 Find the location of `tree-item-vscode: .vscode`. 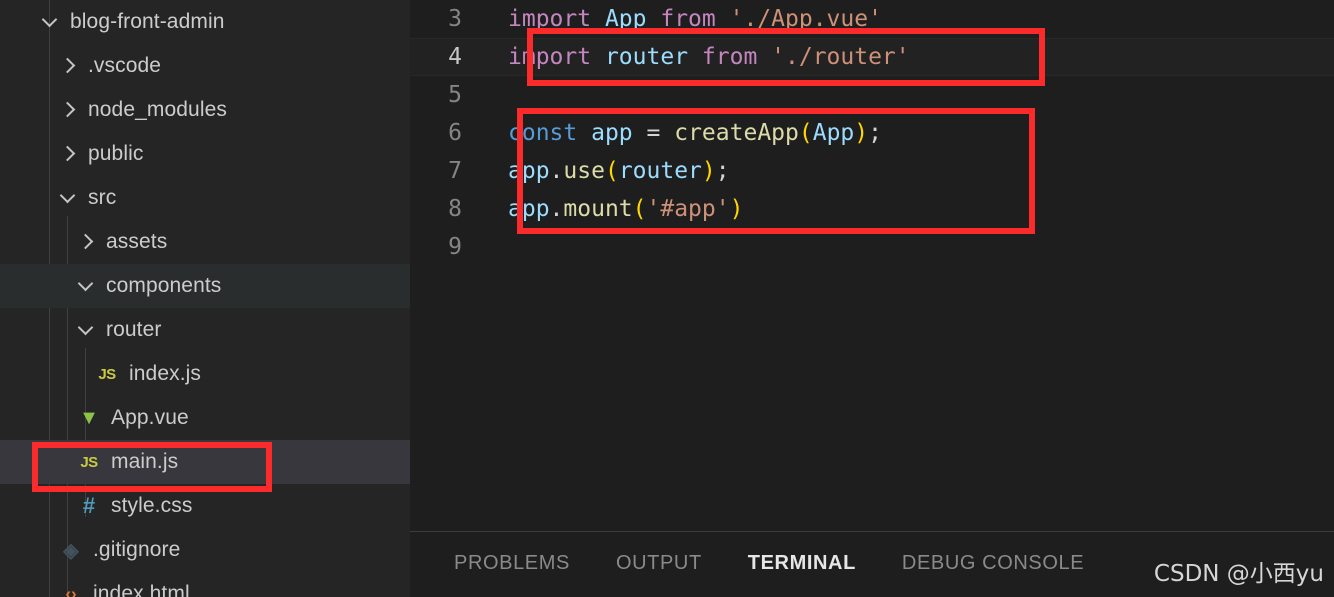

tree-item-vscode: .vscode is located at coordinates (205, 66).